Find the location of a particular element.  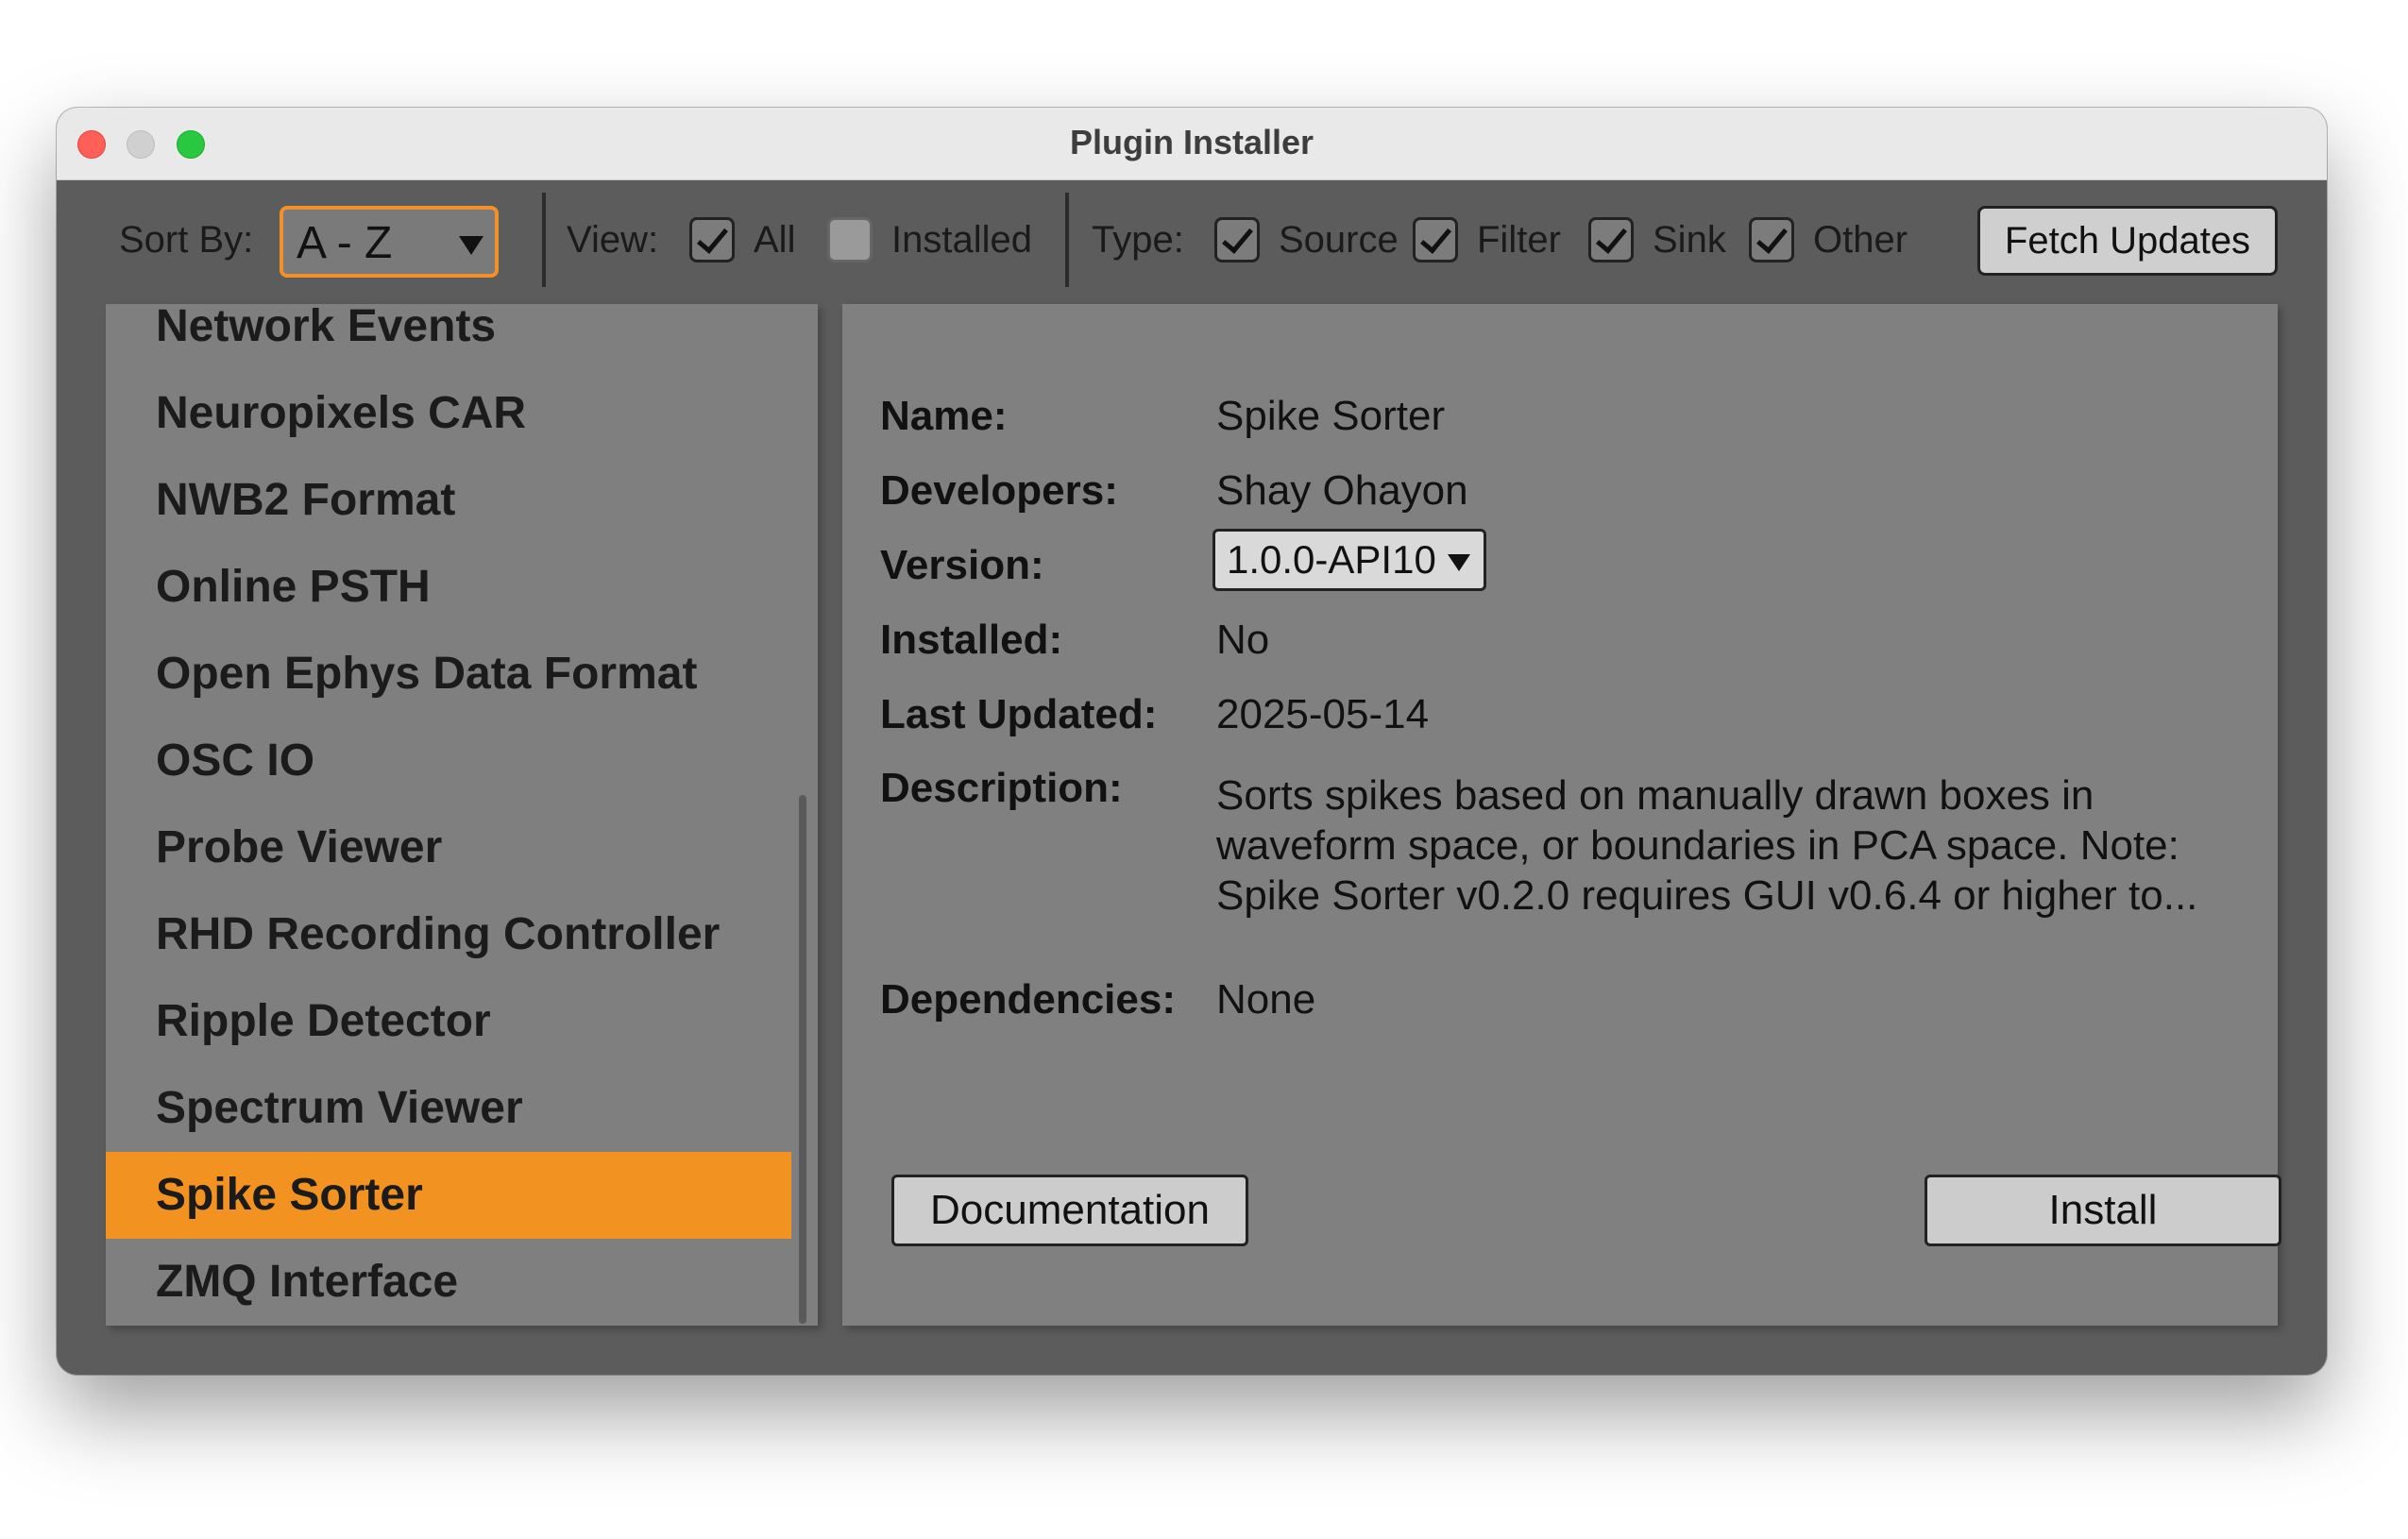

sort-by-label: Sort By: is located at coordinates (186, 240).